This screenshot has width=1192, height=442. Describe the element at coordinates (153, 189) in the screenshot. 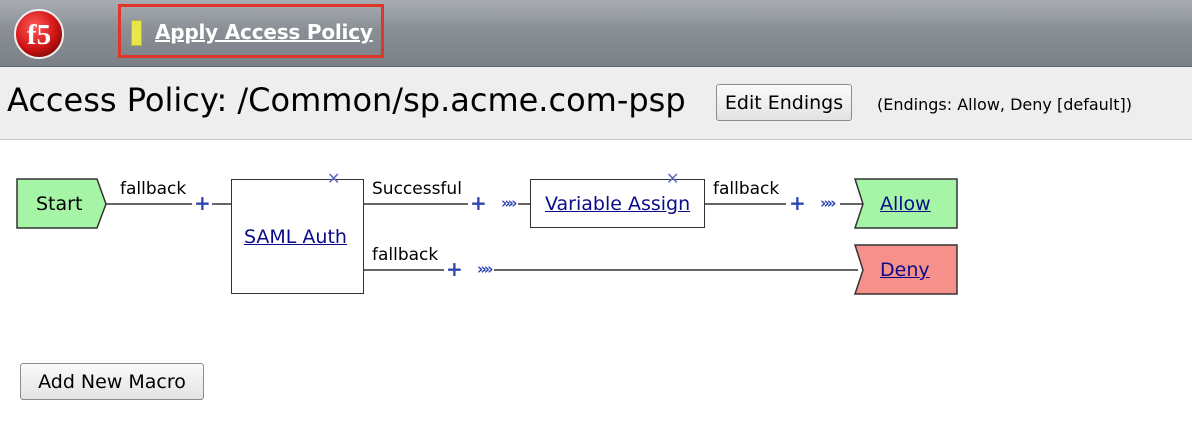

I see `start-fallback-label: fallback` at that location.